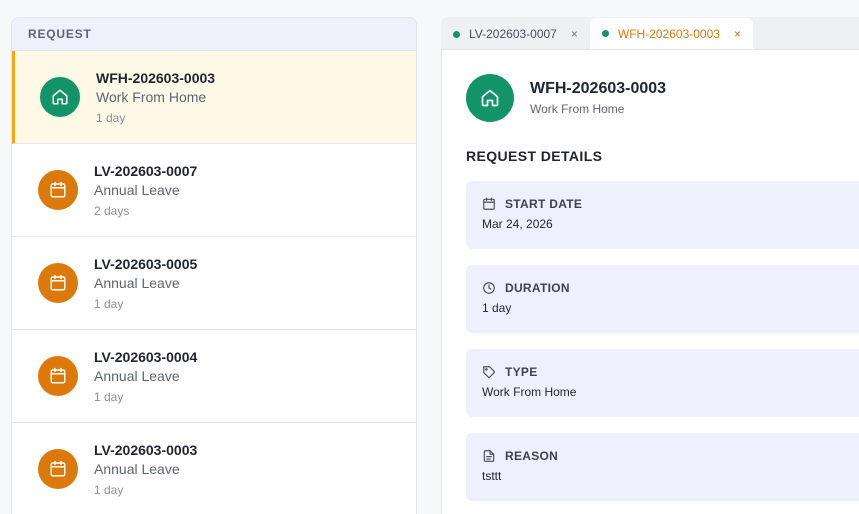  I want to click on list-item: LV-202603-0004 Annual Leave 1 day, so click(214, 376).